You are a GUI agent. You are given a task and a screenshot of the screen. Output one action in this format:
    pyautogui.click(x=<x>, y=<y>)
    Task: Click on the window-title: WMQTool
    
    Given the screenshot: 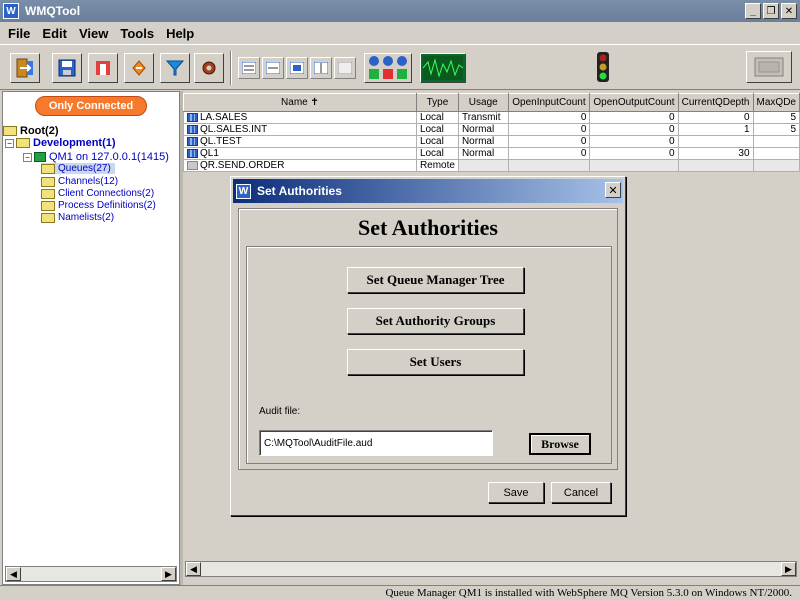 What is the action you would take?
    pyautogui.click(x=53, y=11)
    